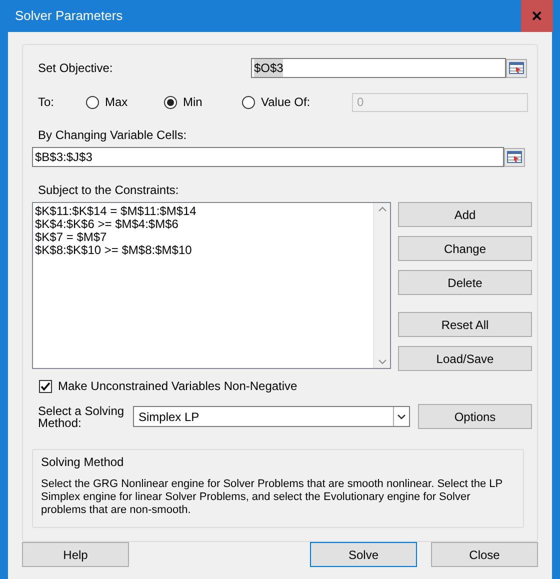 Image resolution: width=560 pixels, height=579 pixels. What do you see at coordinates (68, 16) in the screenshot?
I see `window-title: Solver Parameters` at bounding box center [68, 16].